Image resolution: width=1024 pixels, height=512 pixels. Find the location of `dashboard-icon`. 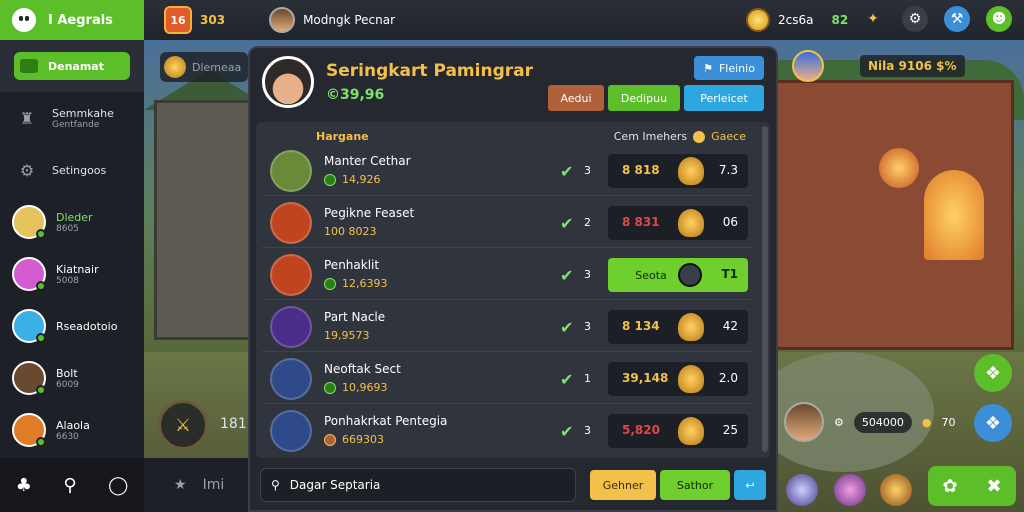

dashboard-icon is located at coordinates (29, 66).